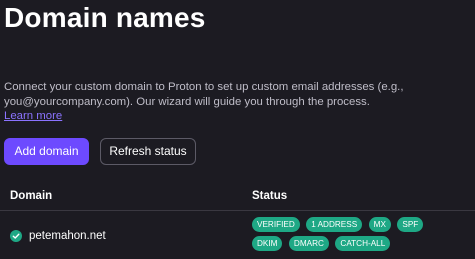 This screenshot has width=475, height=259. Describe the element at coordinates (276, 224) in the screenshot. I see `status-badge-verified: VERIFIED` at that location.